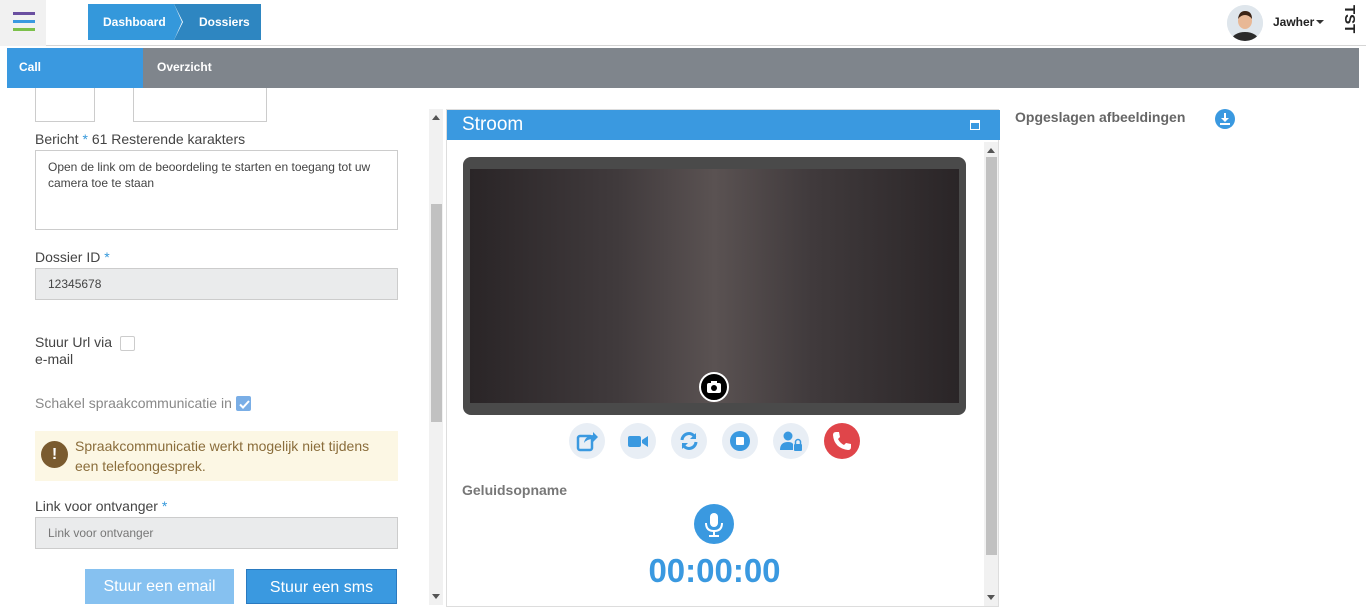  Describe the element at coordinates (135, 22) in the screenshot. I see `breadcrumb-dashboard: Dashboard` at that location.